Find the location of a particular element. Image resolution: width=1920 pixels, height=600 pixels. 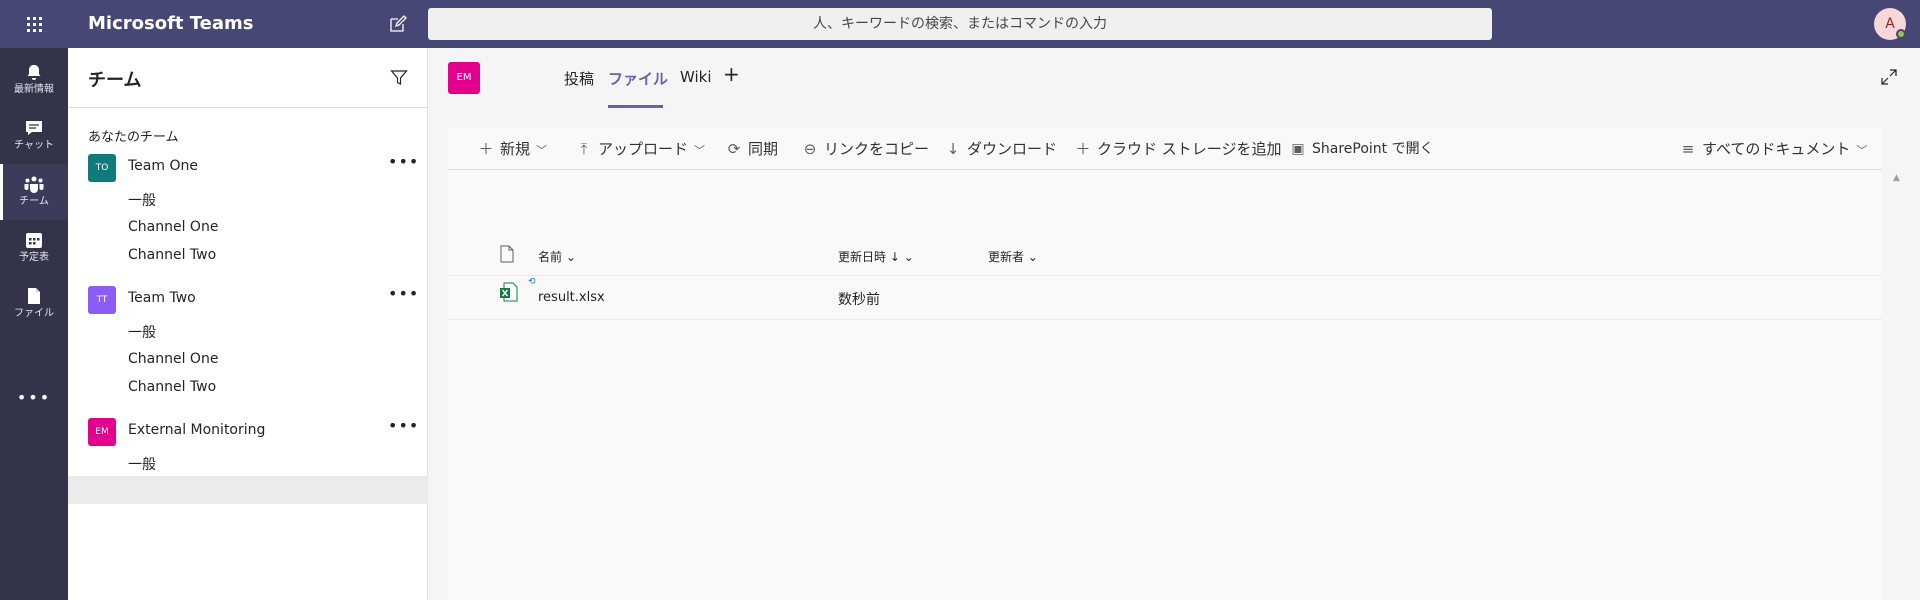

rail-label: 予定表 is located at coordinates (34, 257).